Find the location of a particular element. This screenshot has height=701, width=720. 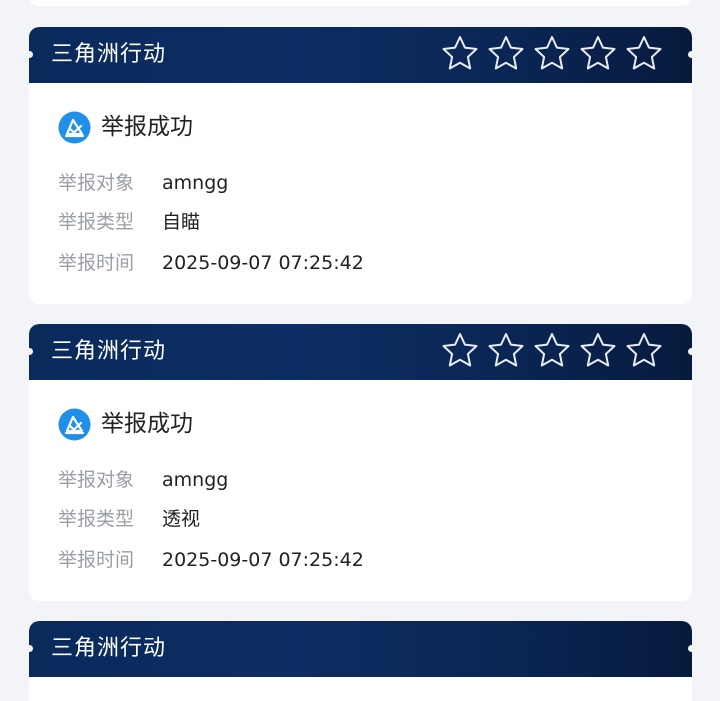

previous-card-bottom is located at coordinates (360, 3).